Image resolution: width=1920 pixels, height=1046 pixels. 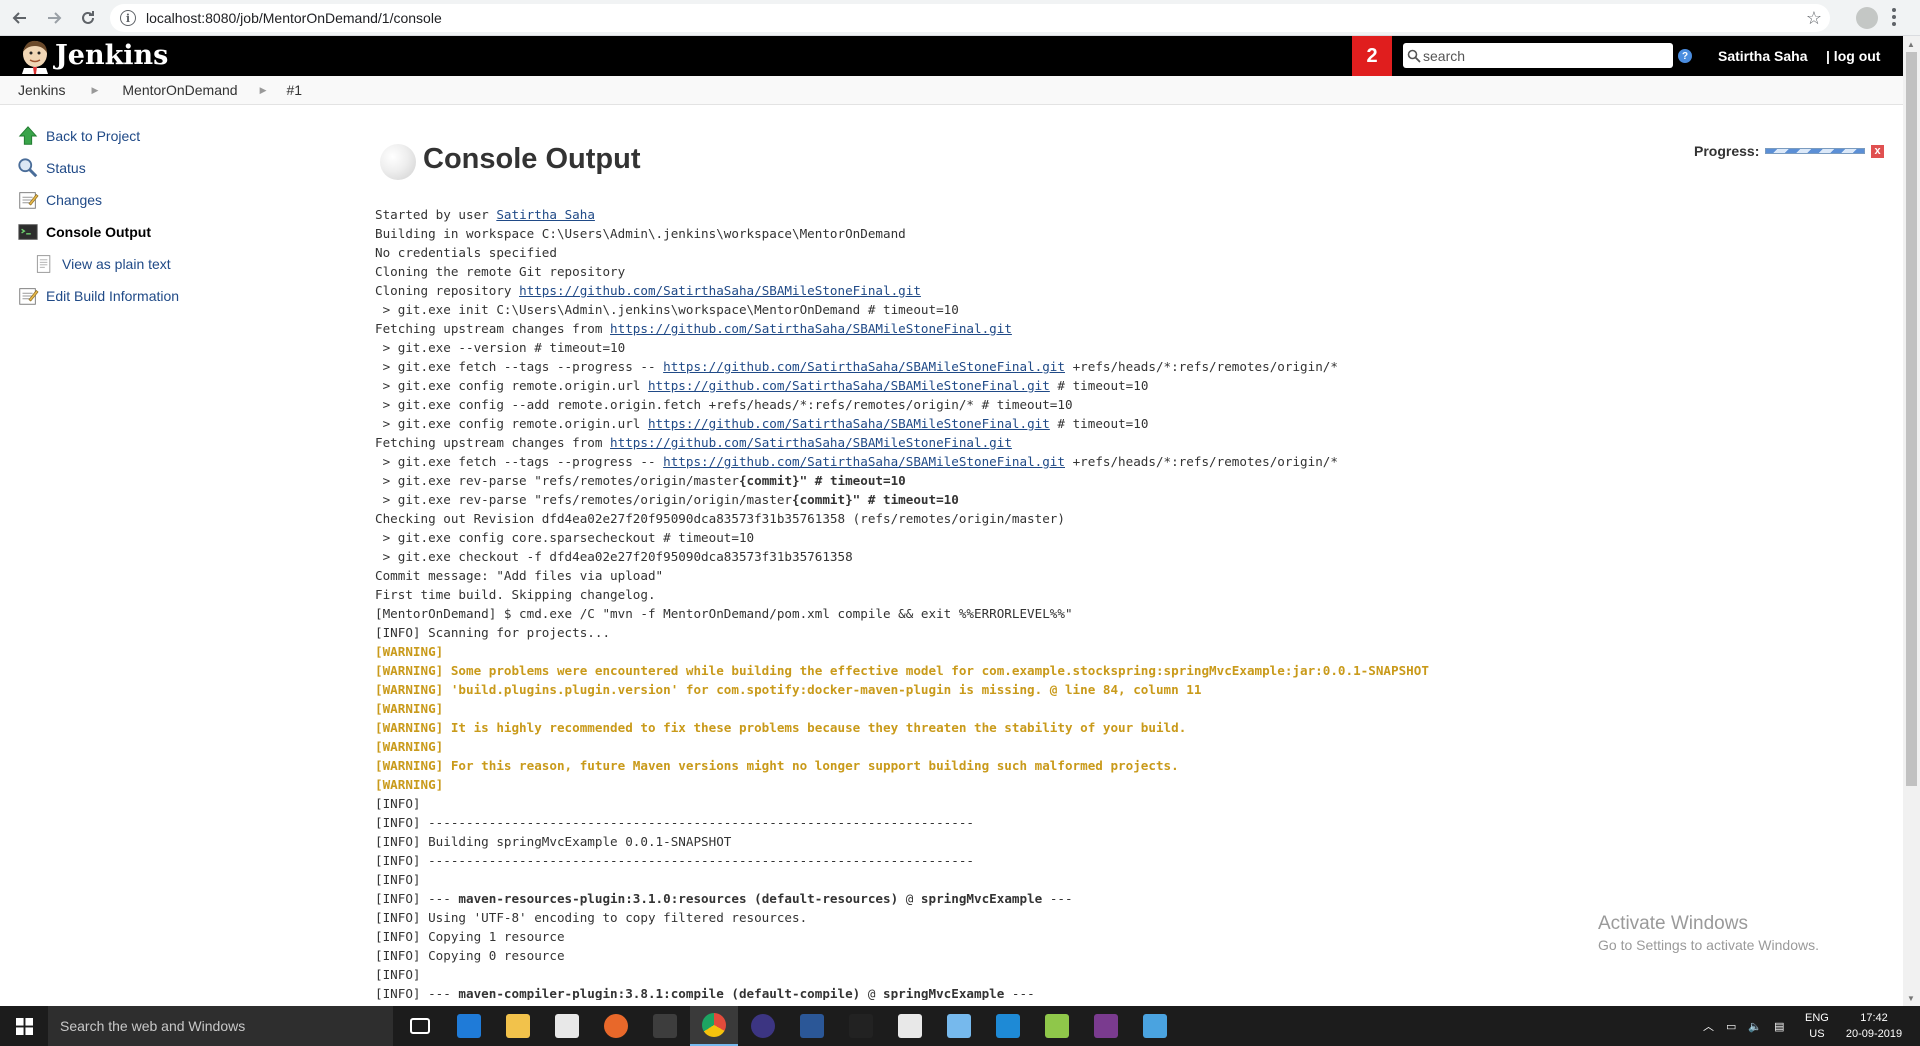 I want to click on pycharm-icon, so click(x=665, y=1026).